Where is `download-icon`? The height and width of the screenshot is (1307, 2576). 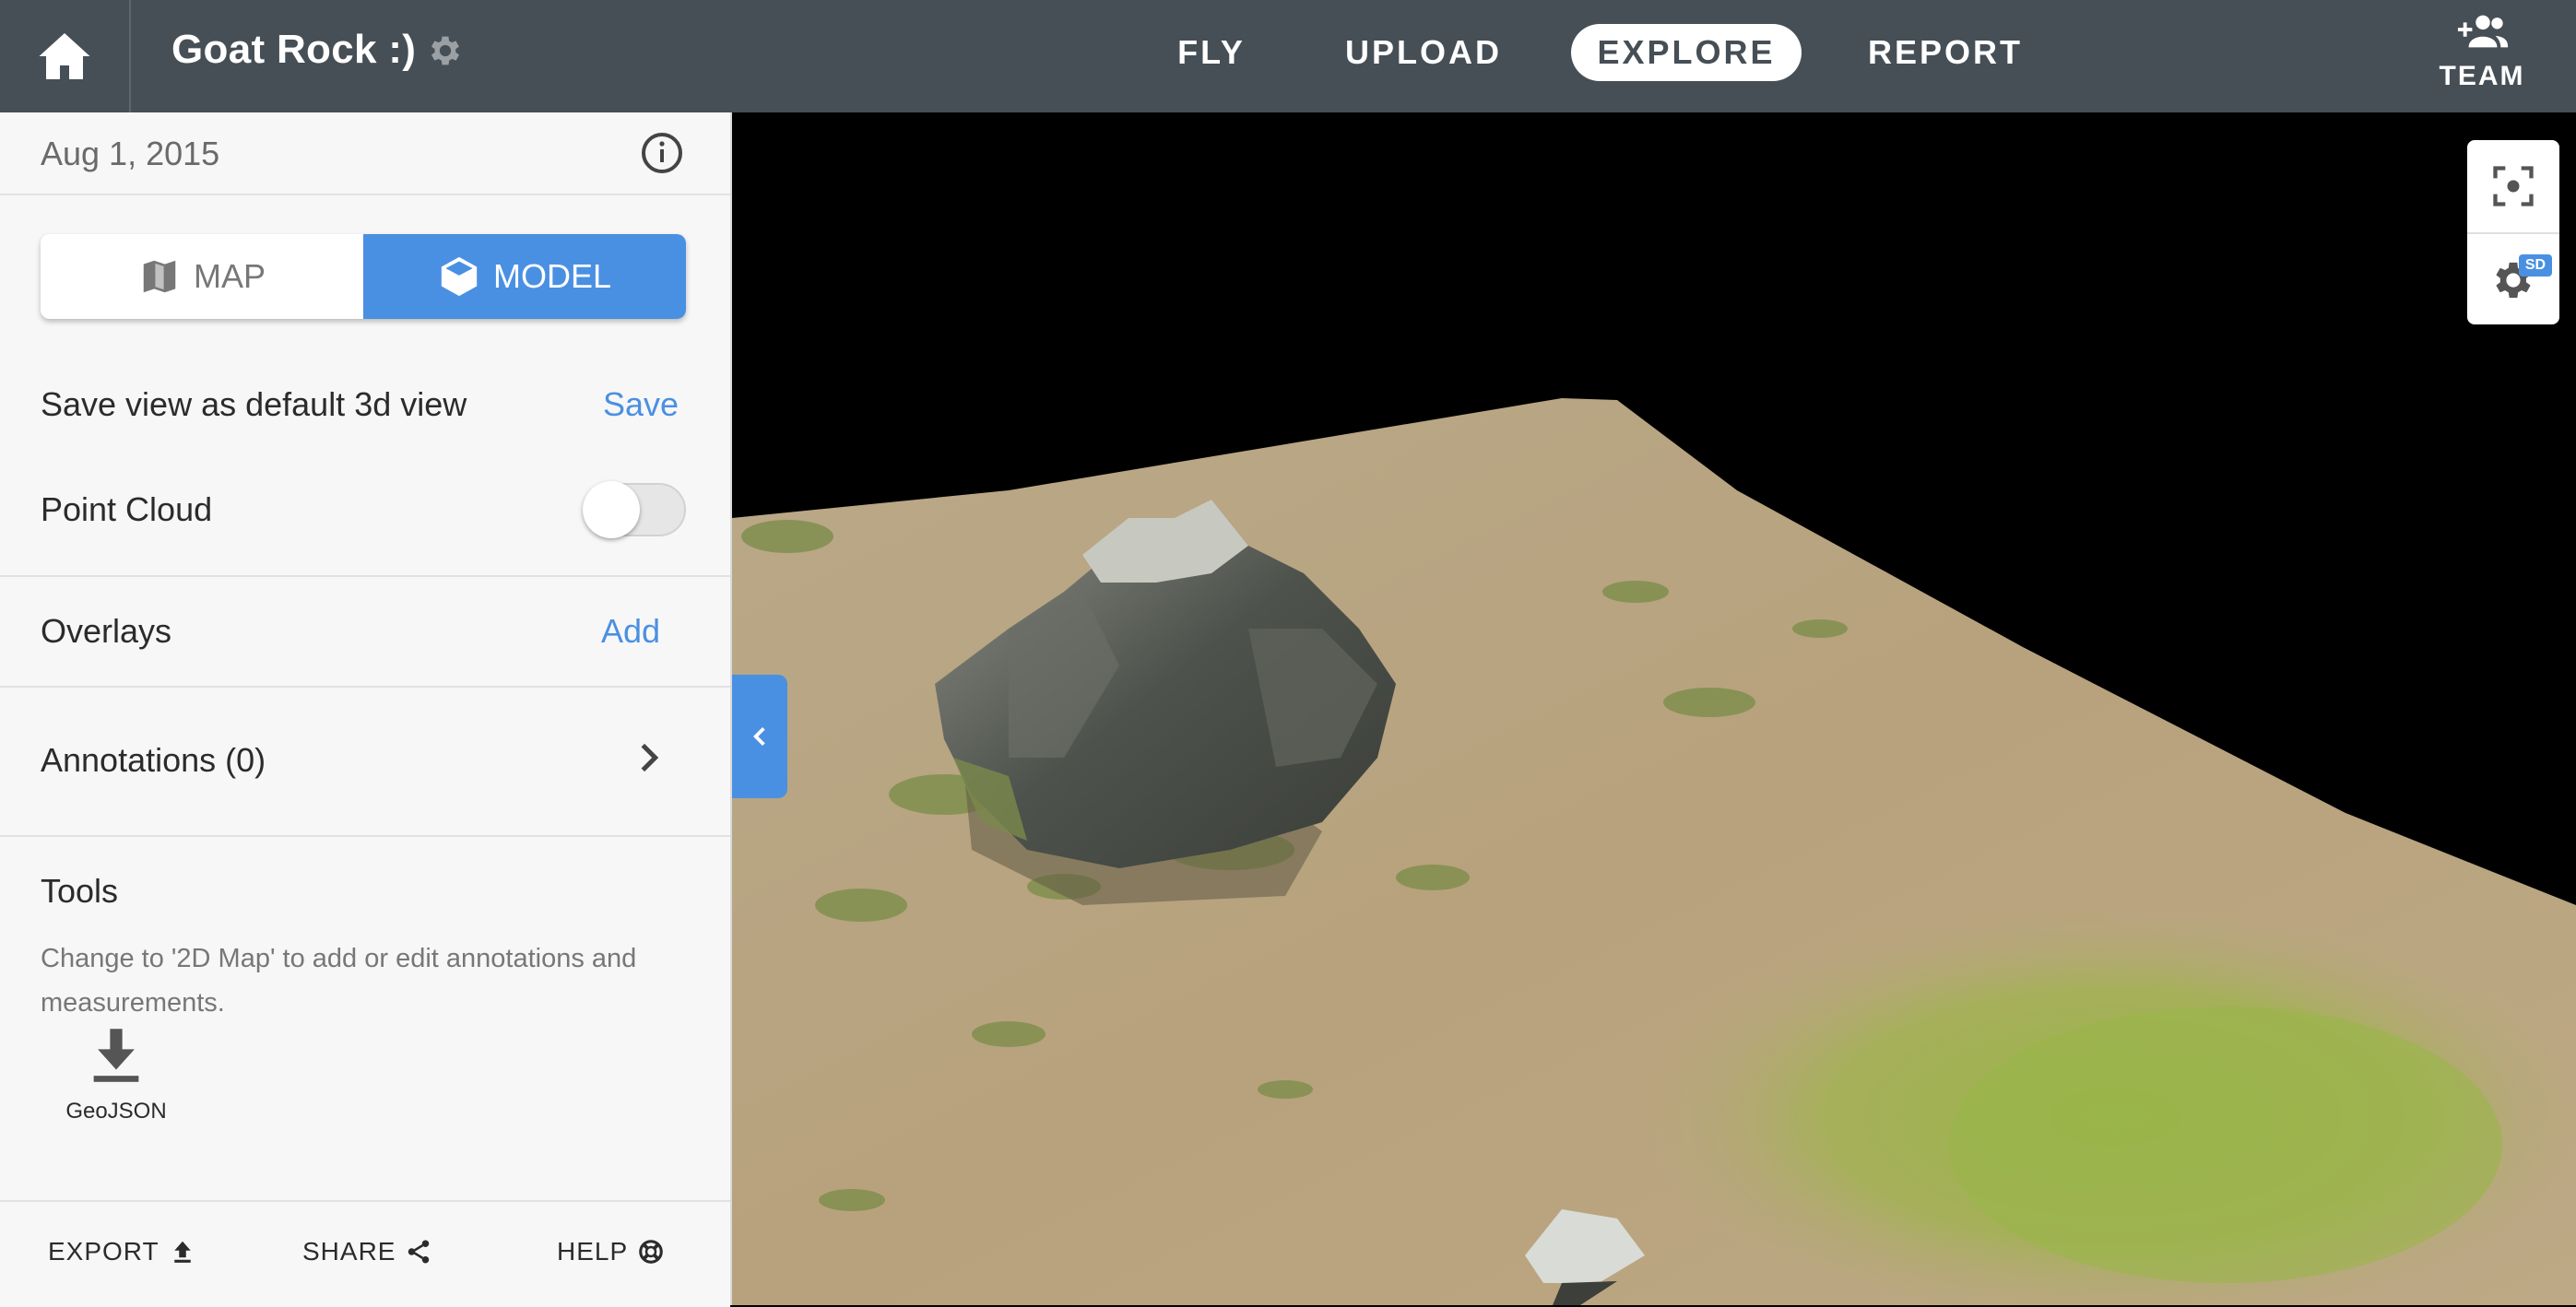 download-icon is located at coordinates (116, 1055).